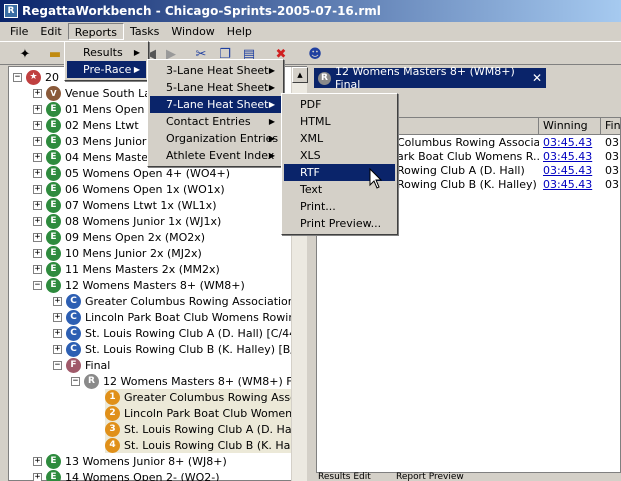 This screenshot has height=481, width=621. Describe the element at coordinates (192, 31) in the screenshot. I see `menu-window: Window` at that location.